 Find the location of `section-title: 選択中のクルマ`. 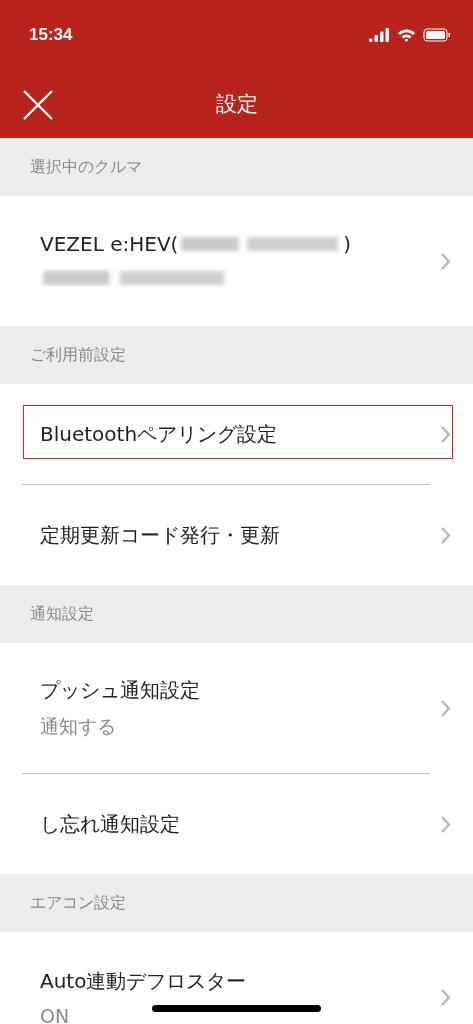

section-title: 選択中のクルマ is located at coordinates (86, 167).